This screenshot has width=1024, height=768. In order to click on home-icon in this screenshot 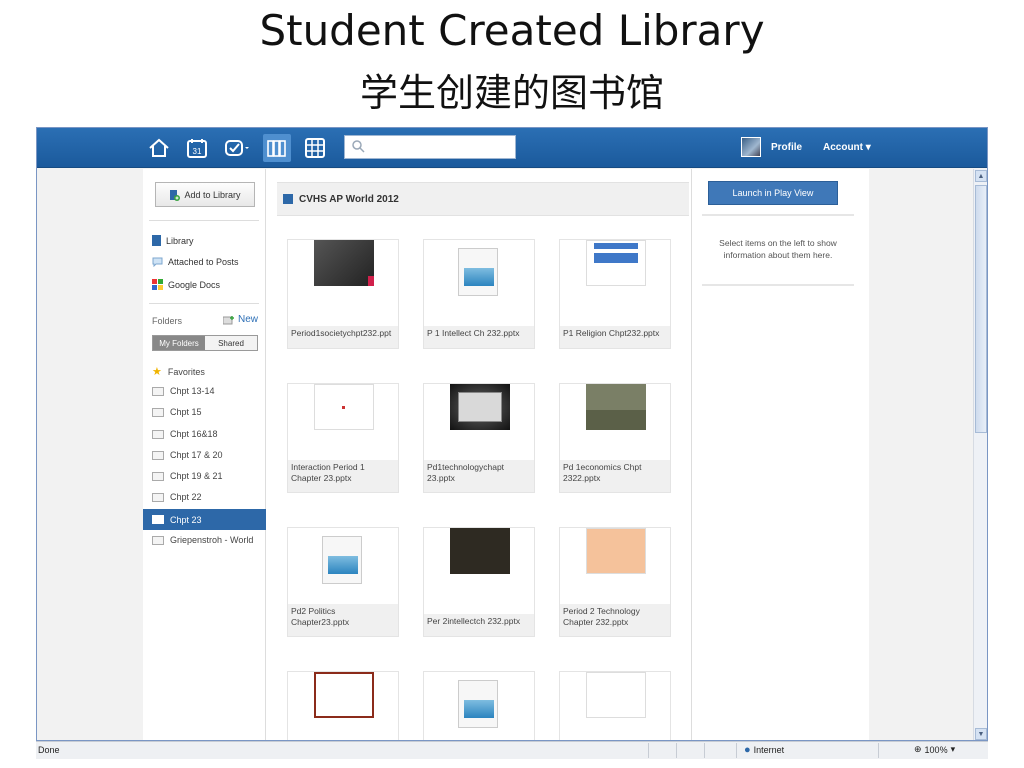, I will do `click(159, 148)`.